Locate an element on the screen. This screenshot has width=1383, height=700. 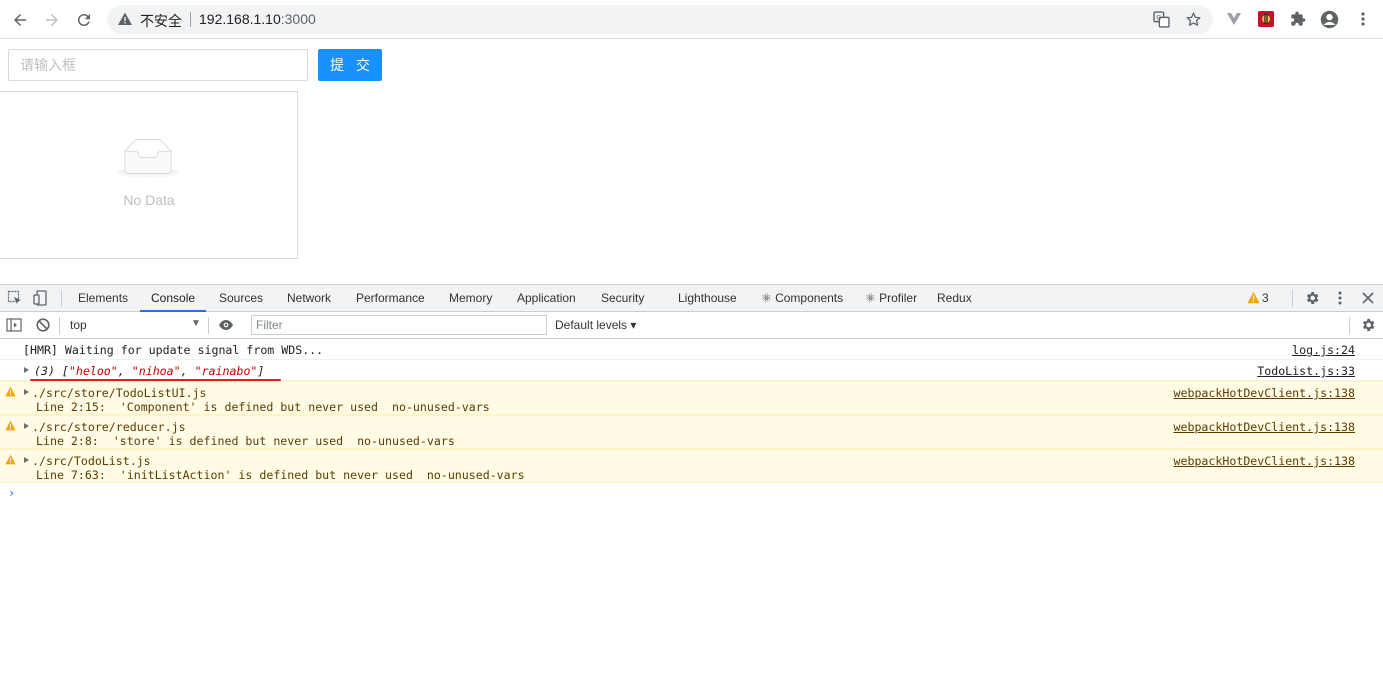
live-expression-eye-icon is located at coordinates (226, 325).